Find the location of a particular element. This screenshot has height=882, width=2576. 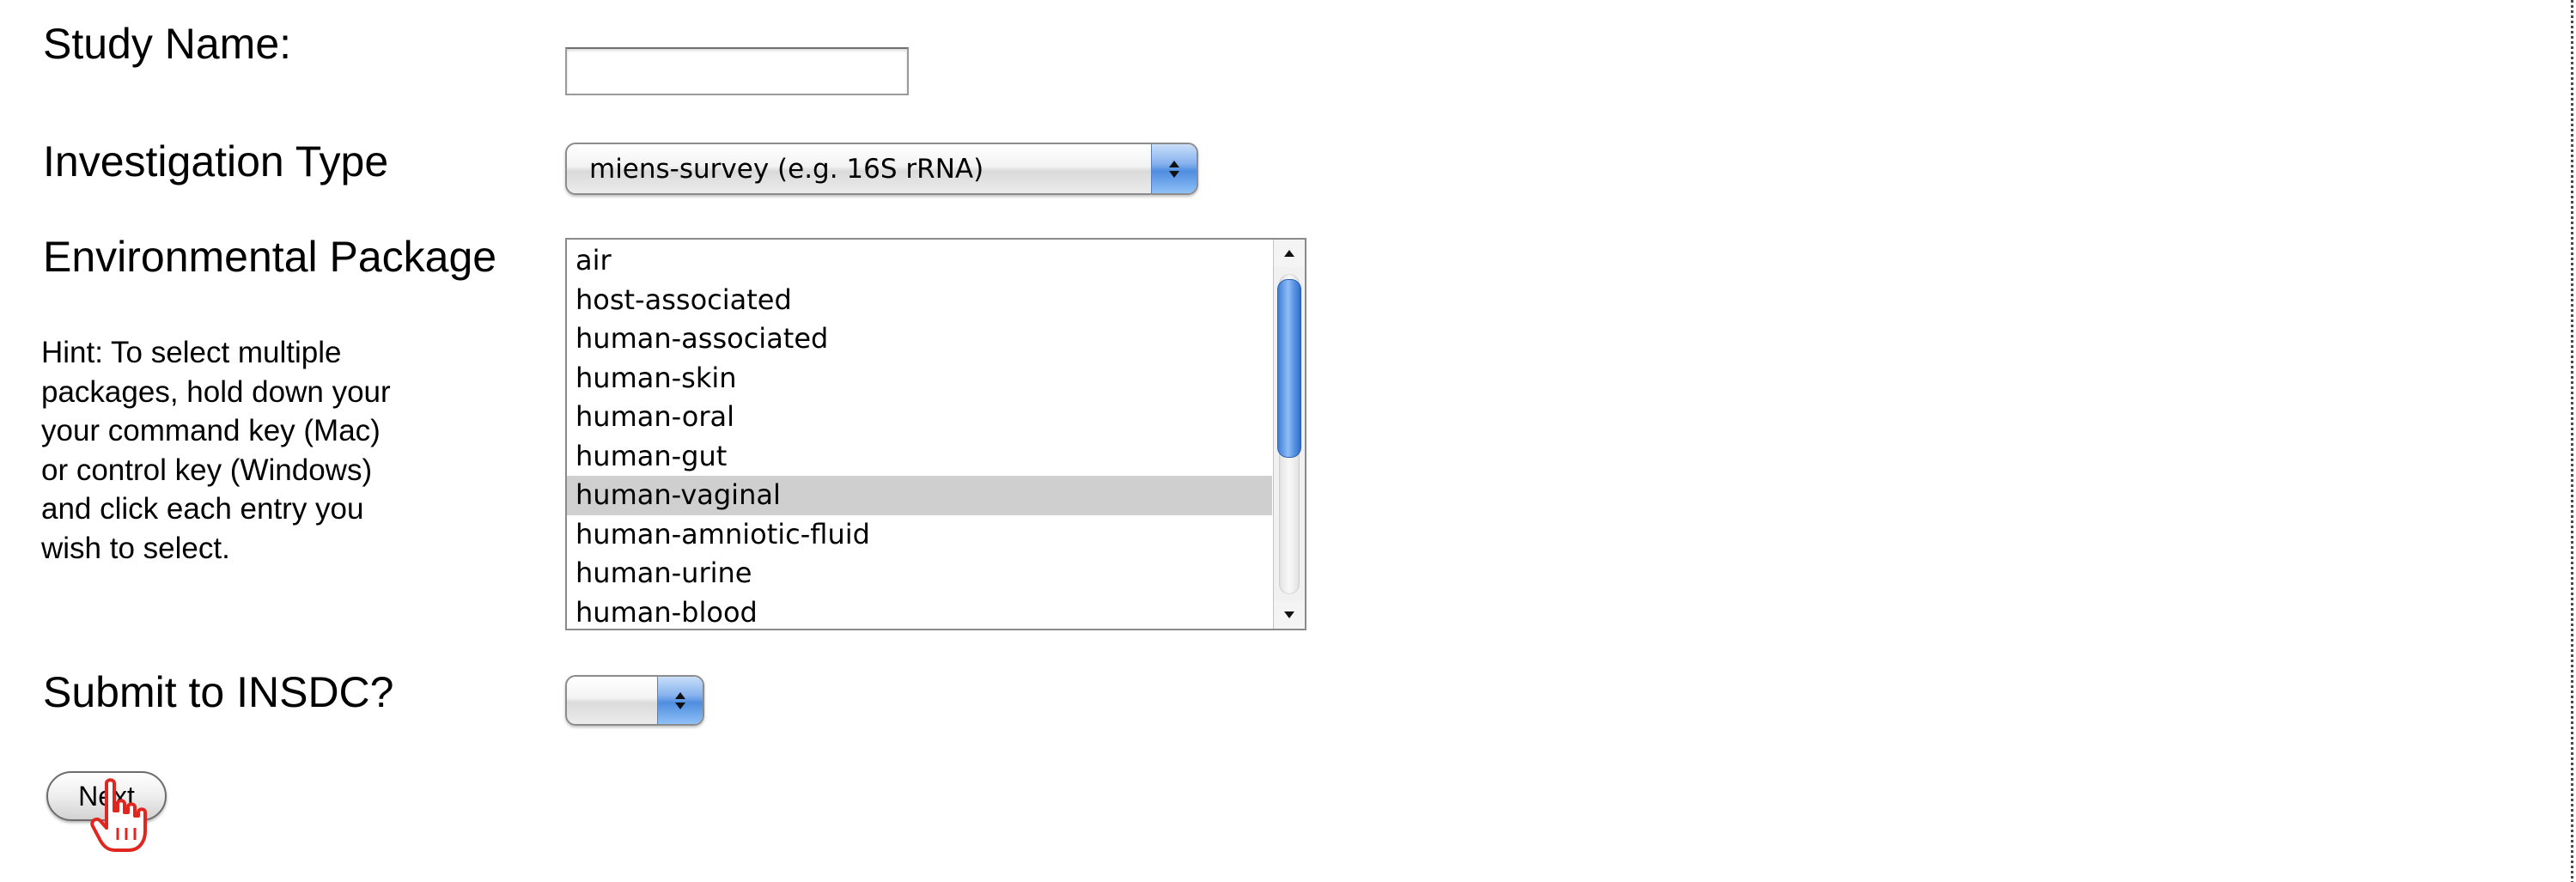

scroll-thumb is located at coordinates (1289, 368).